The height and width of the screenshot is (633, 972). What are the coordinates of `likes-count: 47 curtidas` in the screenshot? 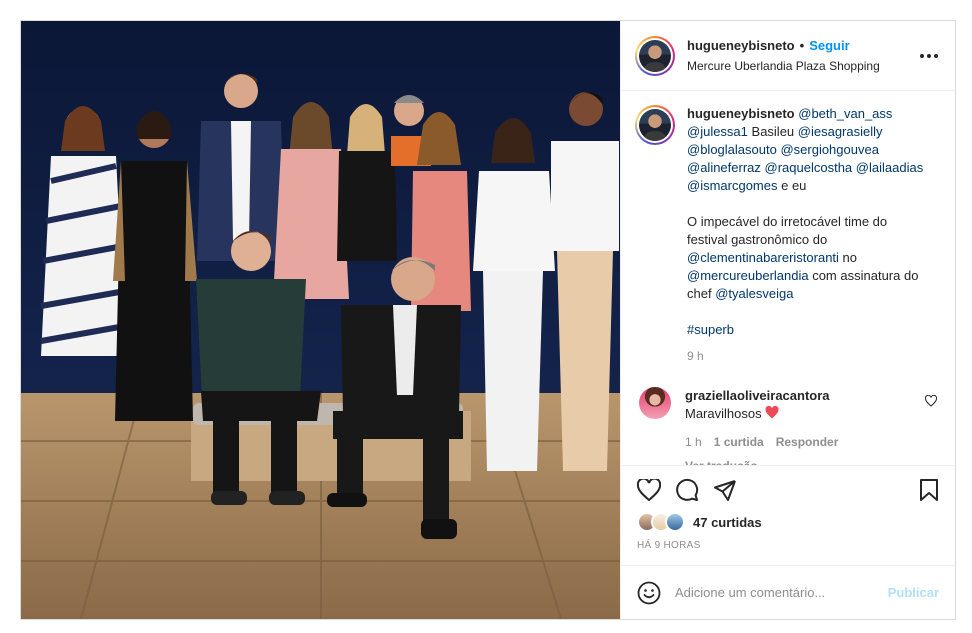 It's located at (727, 522).